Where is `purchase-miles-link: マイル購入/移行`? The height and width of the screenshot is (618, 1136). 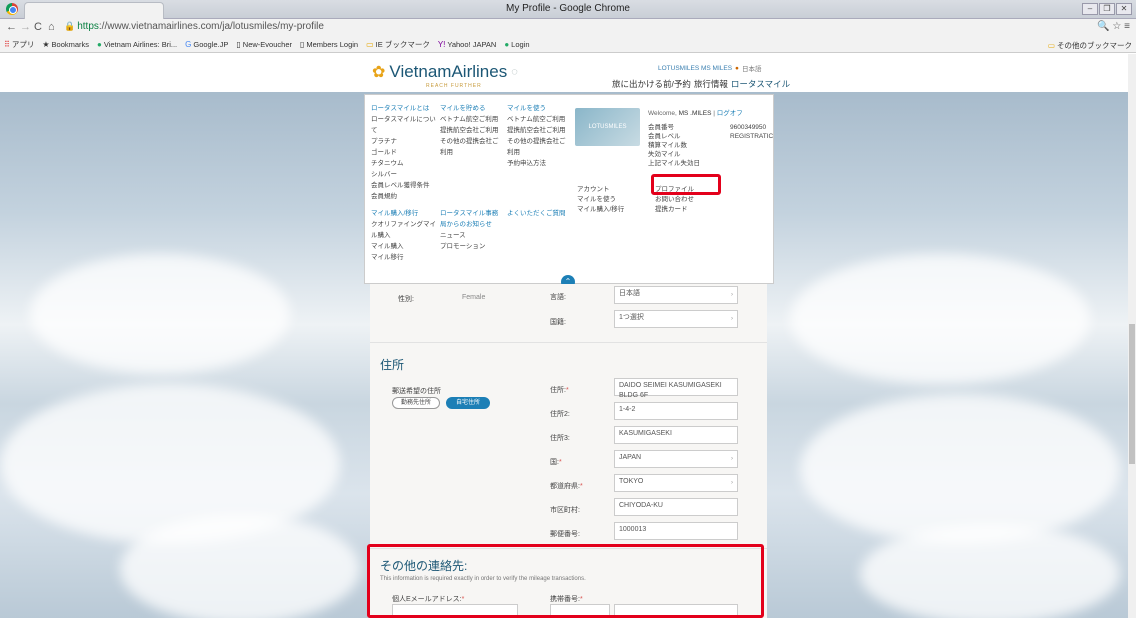 purchase-miles-link: マイル購入/移行 is located at coordinates (600, 210).